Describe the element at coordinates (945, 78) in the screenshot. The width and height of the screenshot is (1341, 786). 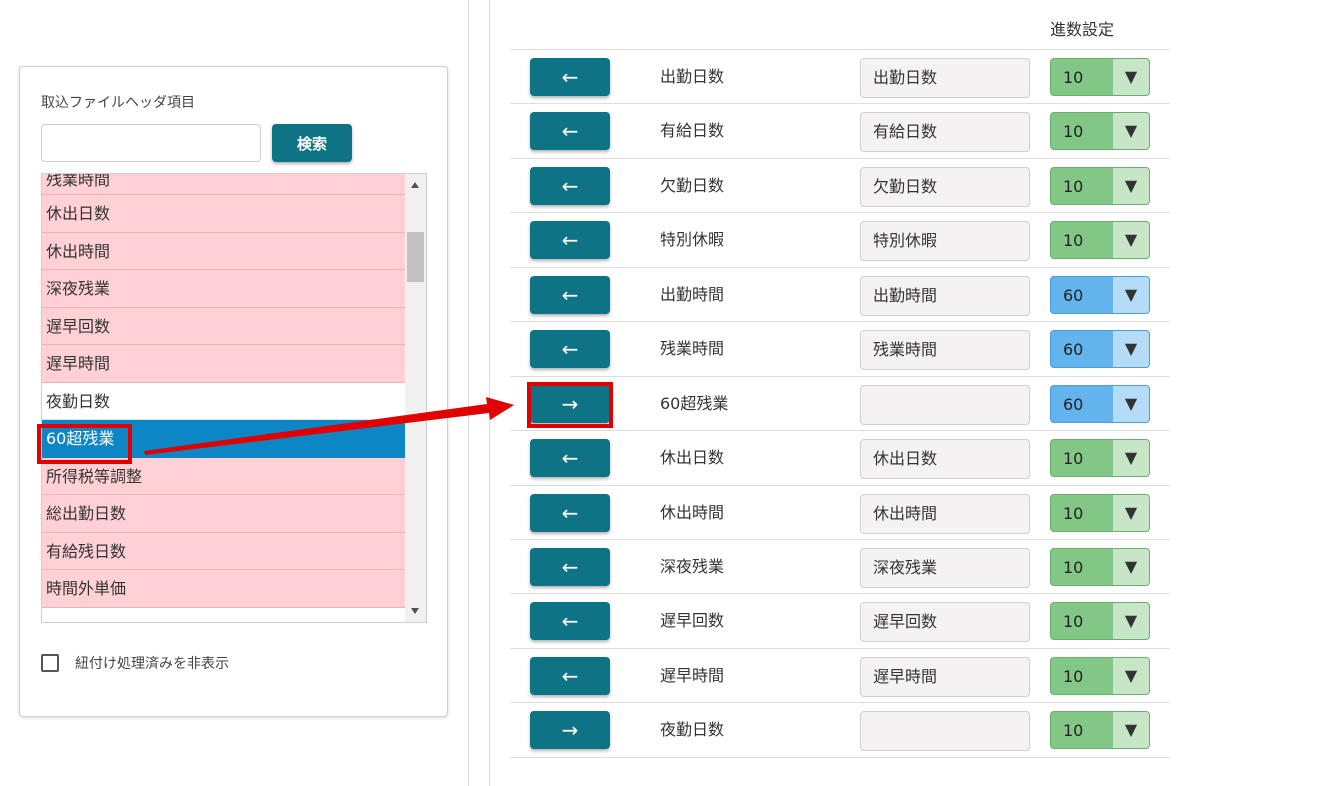
I see `mapped-header-field: 出勤日数` at that location.